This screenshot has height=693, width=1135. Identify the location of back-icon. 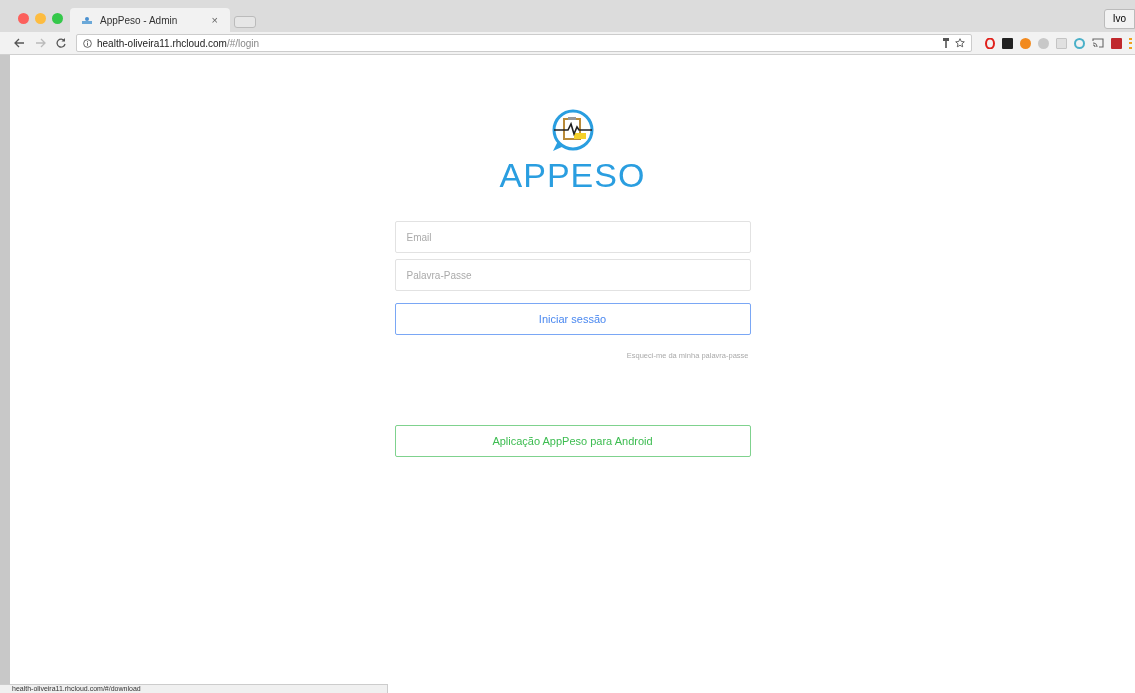
(19, 43).